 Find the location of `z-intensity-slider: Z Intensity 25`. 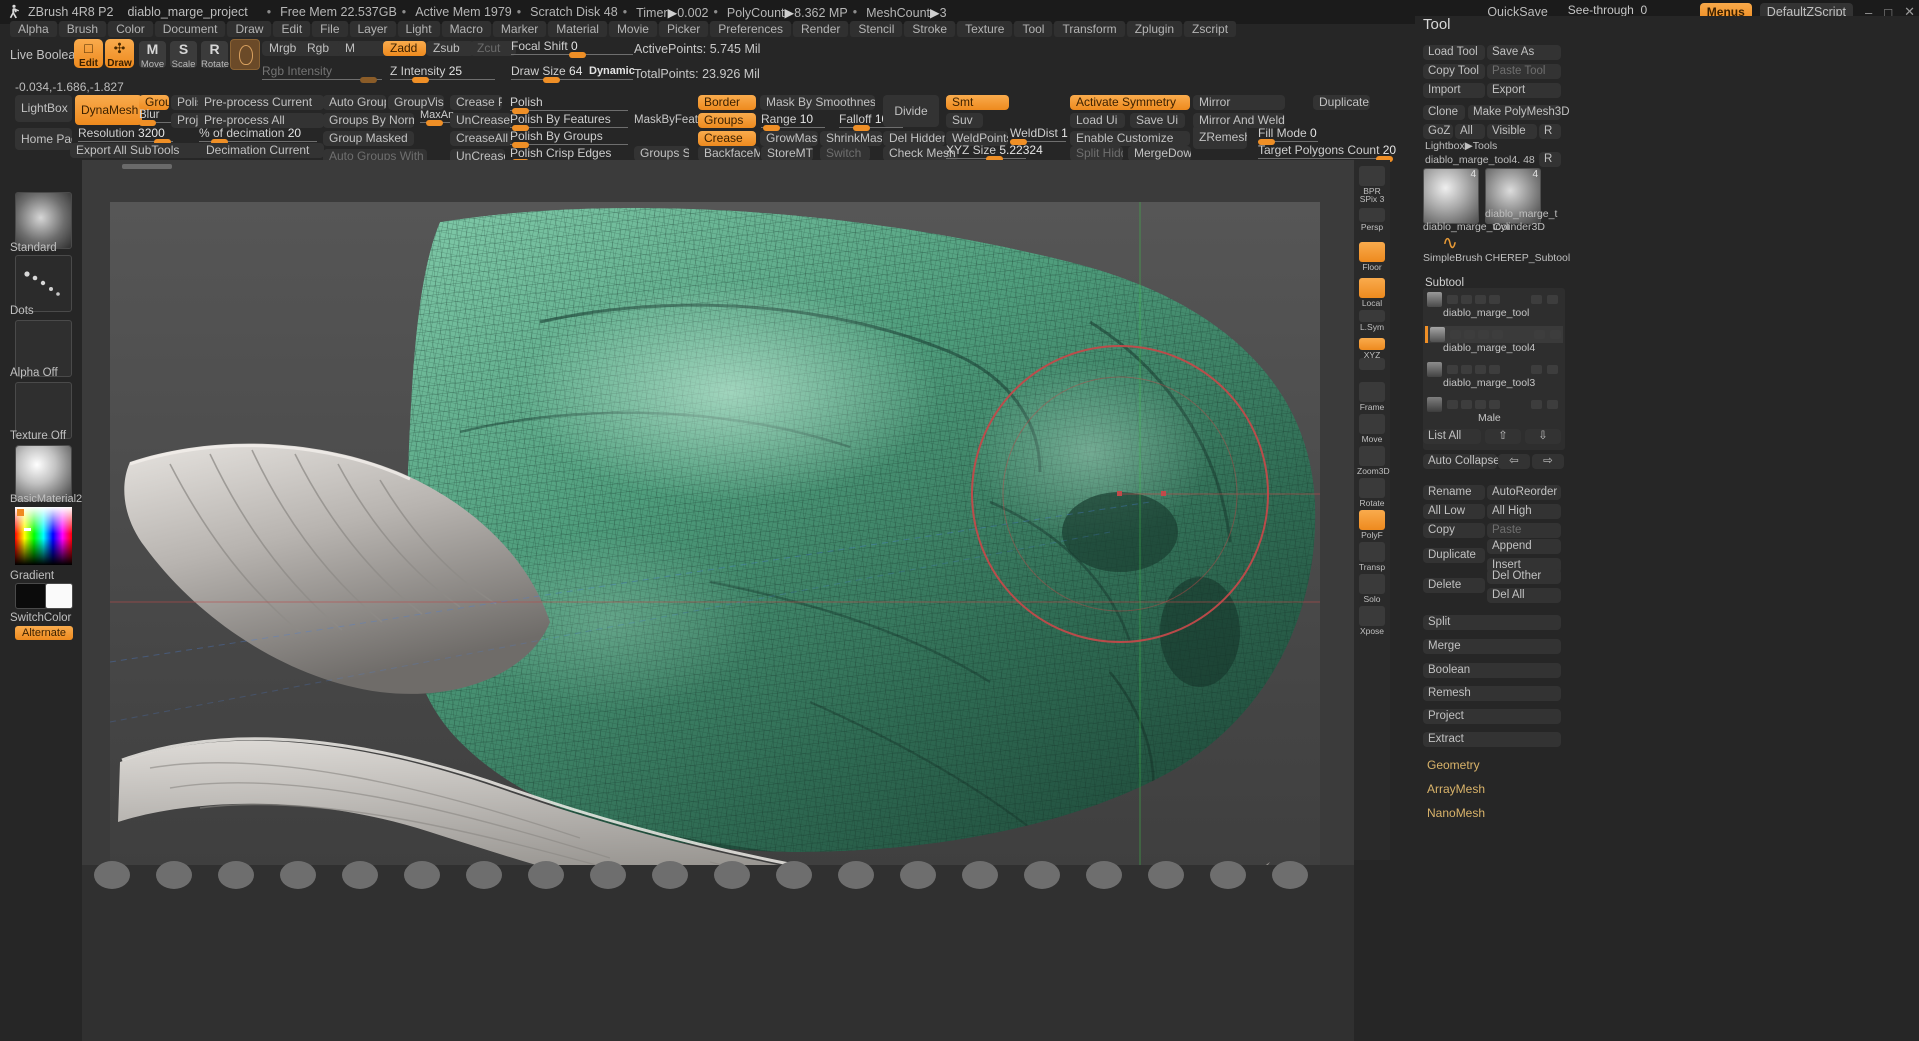

z-intensity-slider: Z Intensity 25 is located at coordinates (442, 73).